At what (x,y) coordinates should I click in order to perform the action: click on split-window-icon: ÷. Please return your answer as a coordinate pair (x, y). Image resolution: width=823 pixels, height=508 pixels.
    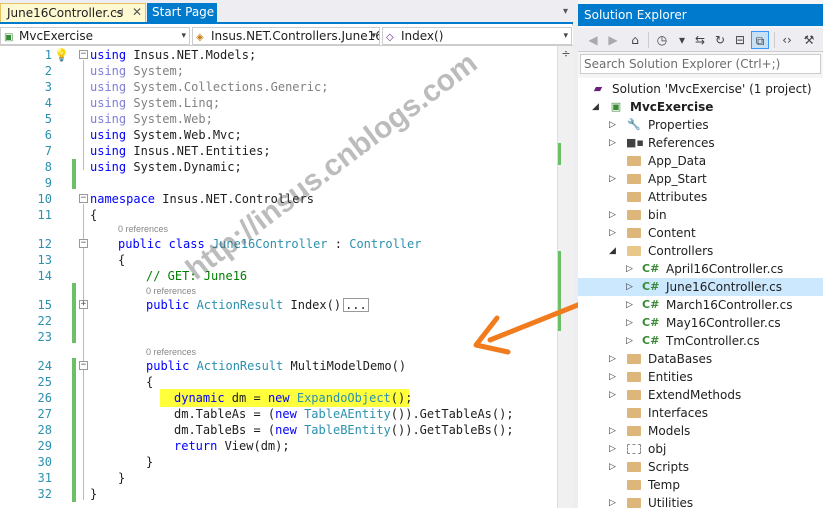
    Looking at the image, I should click on (566, 54).